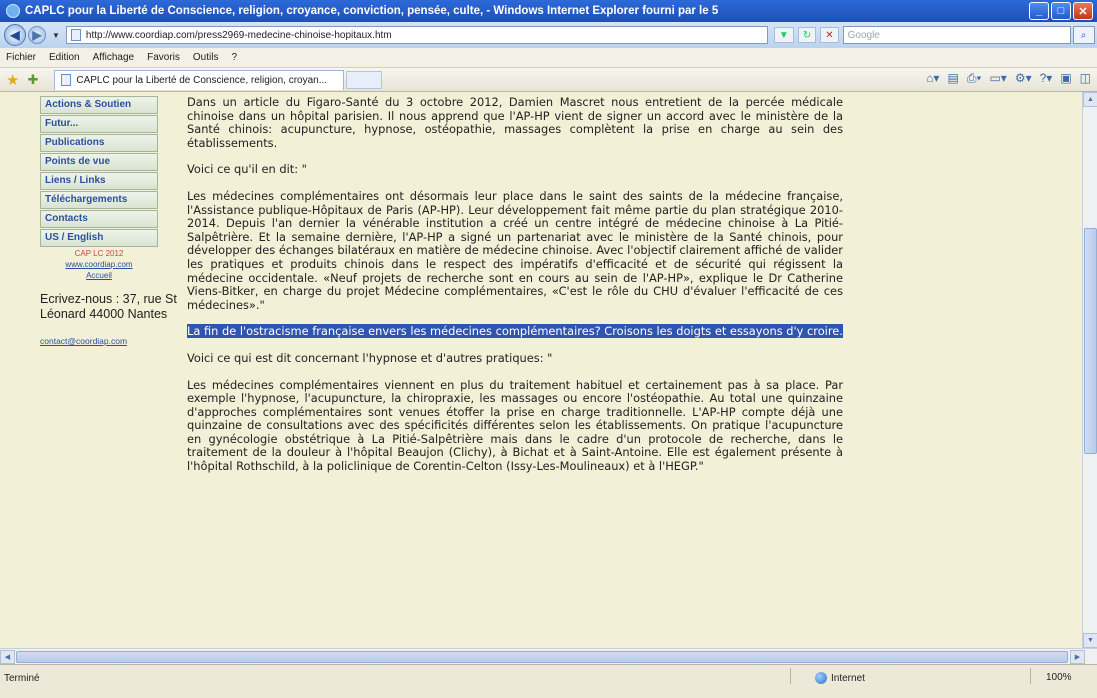 The width and height of the screenshot is (1097, 698). I want to click on globe-icon, so click(821, 678).